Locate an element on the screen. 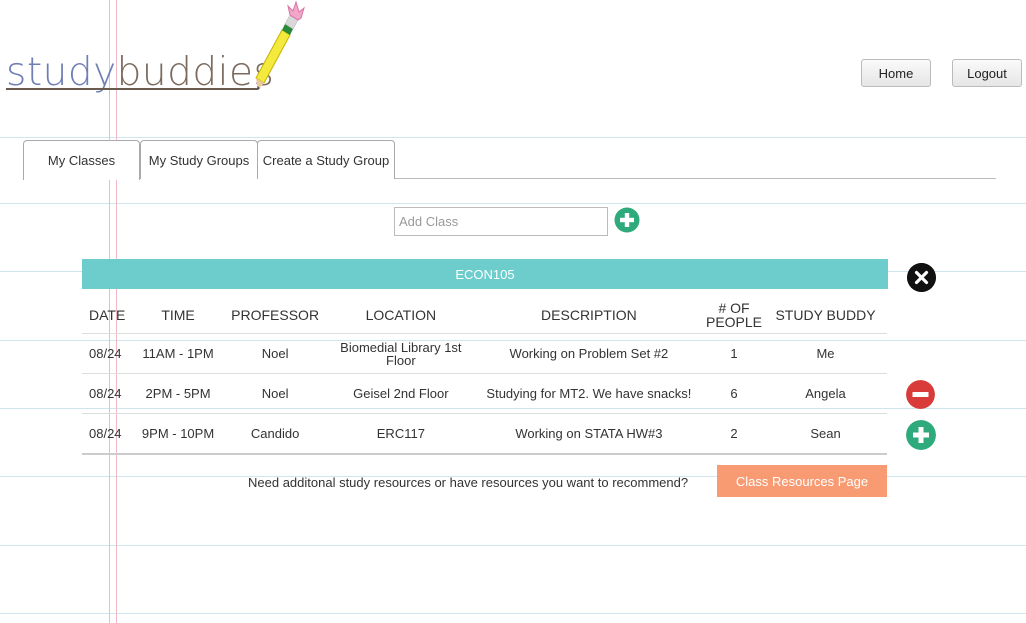 This screenshot has height=623, width=1026. tab-create-study-group: Create a Study Group is located at coordinates (326, 159).